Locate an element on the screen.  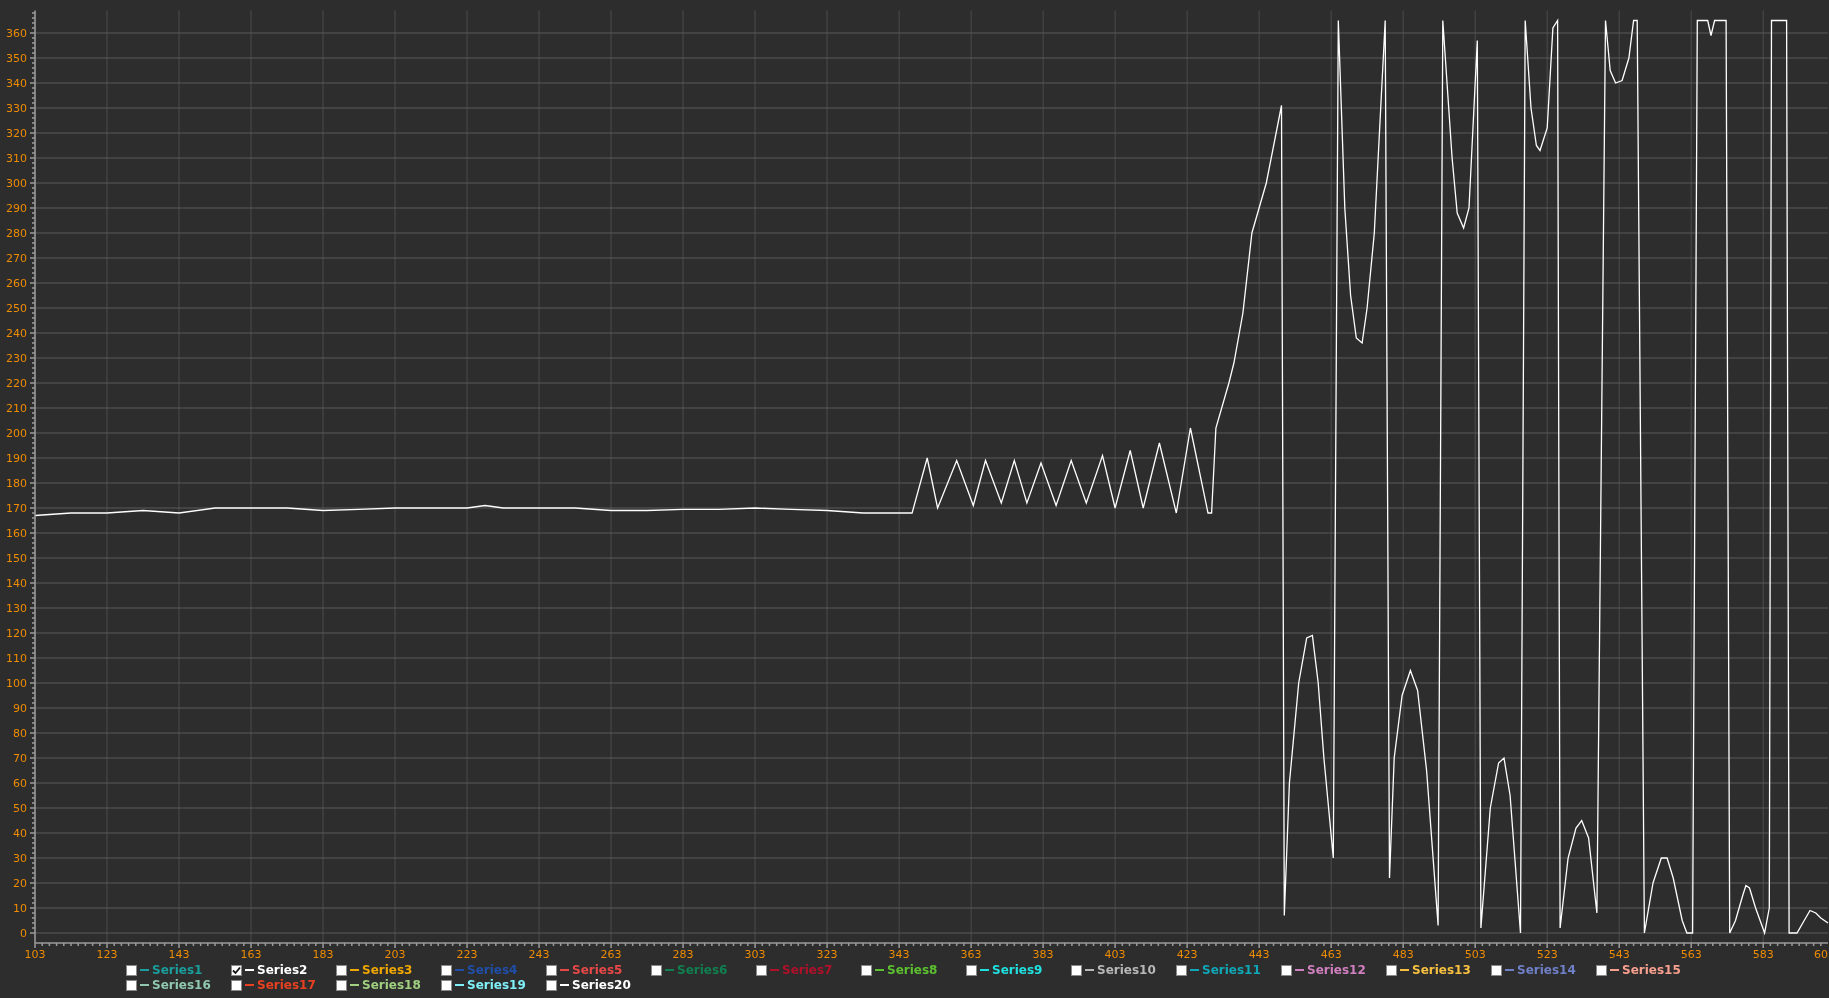
series-label: Series17 is located at coordinates (286, 985).